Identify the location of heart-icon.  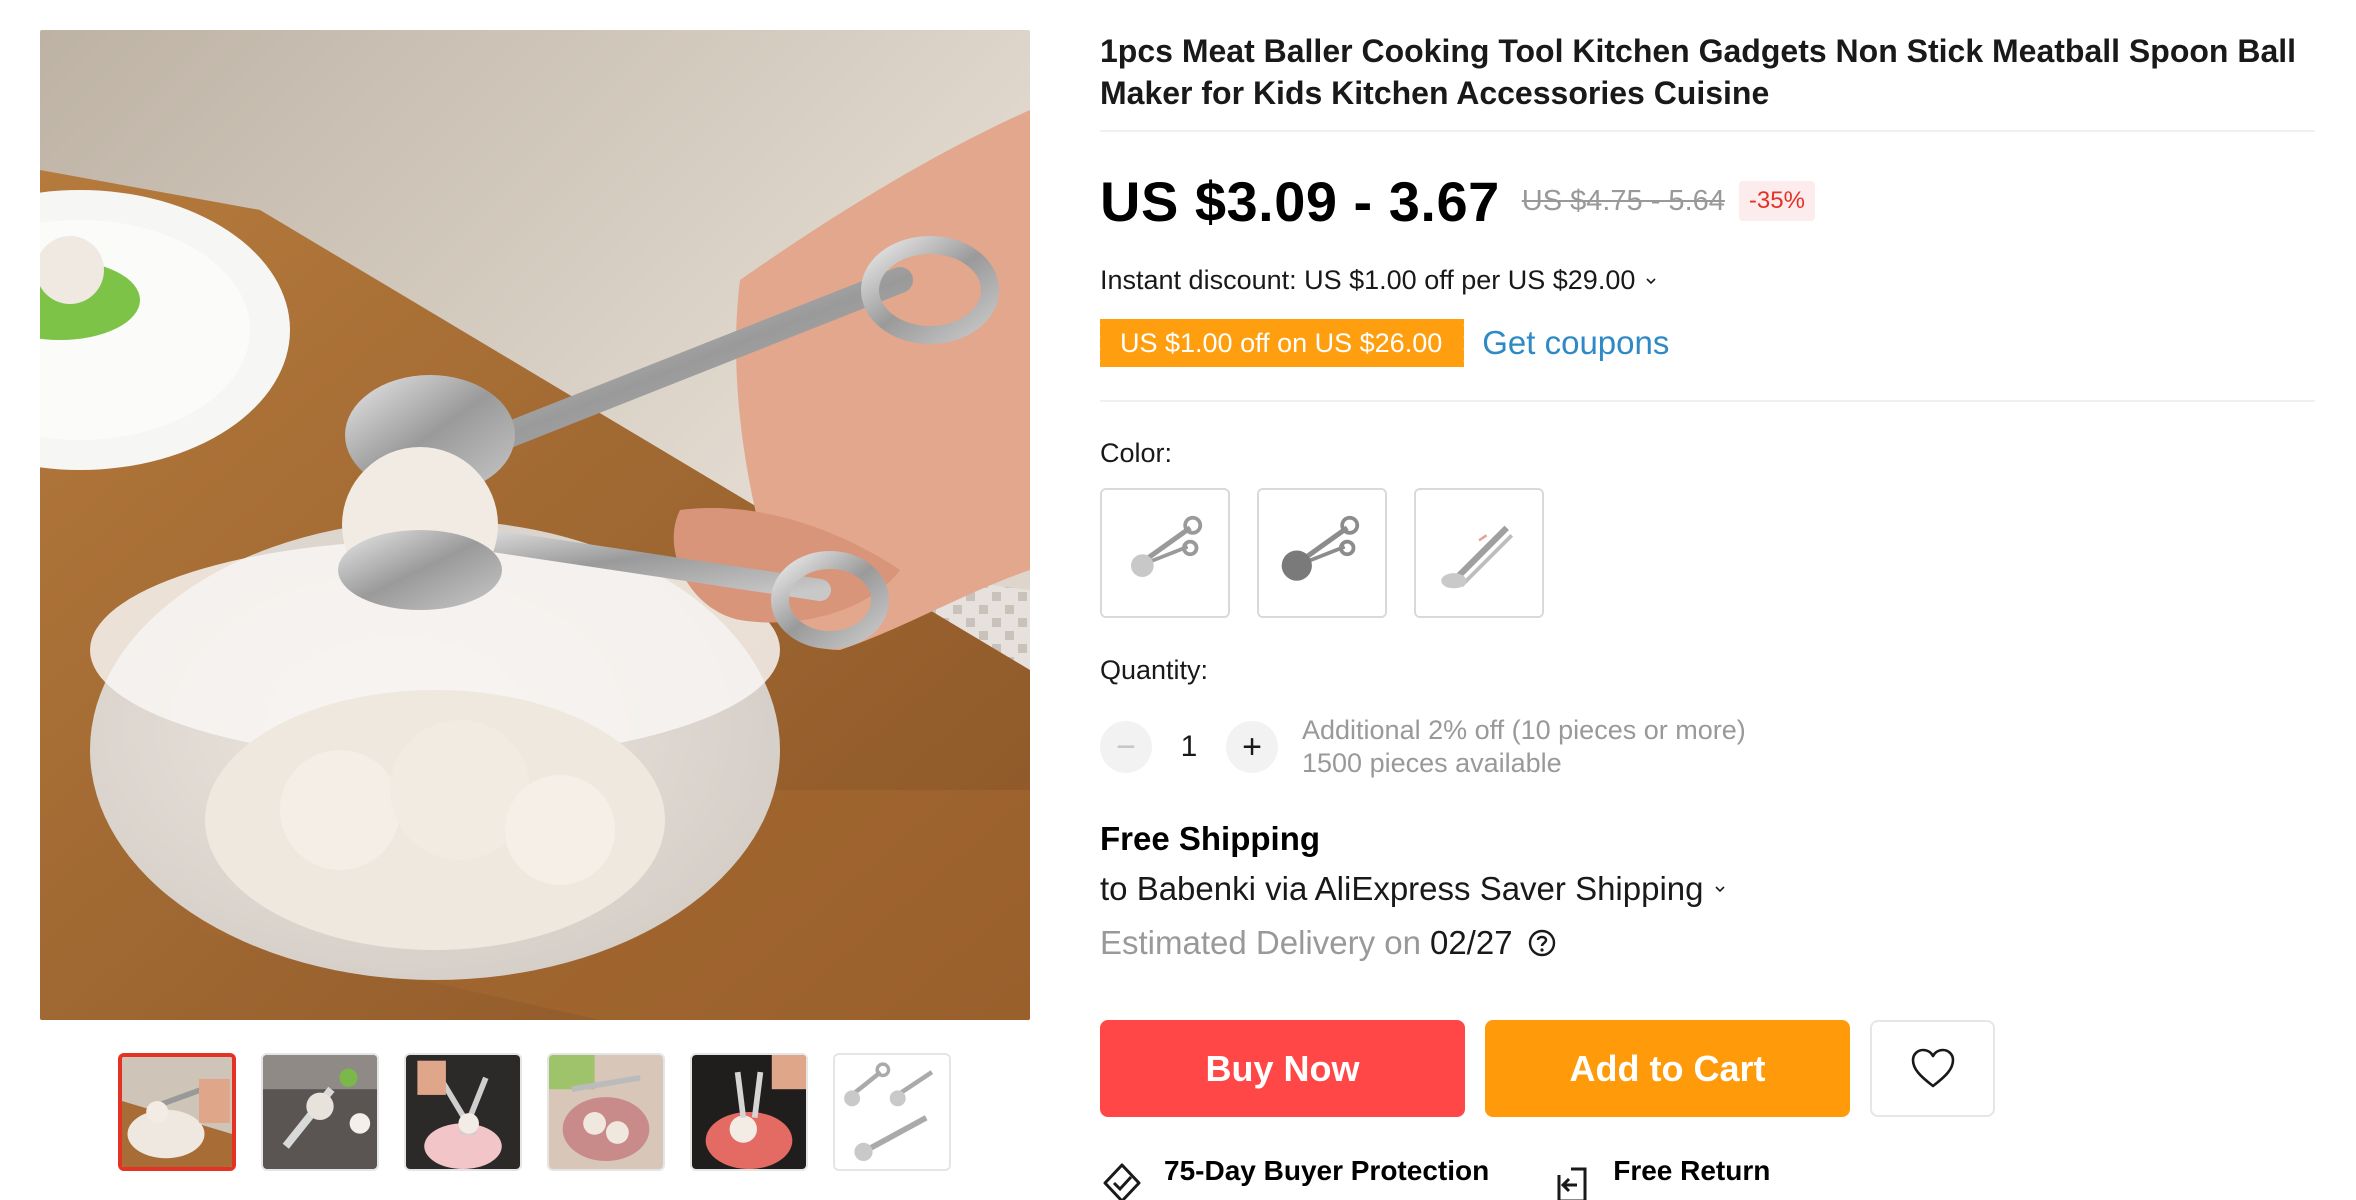
(1932, 1067).